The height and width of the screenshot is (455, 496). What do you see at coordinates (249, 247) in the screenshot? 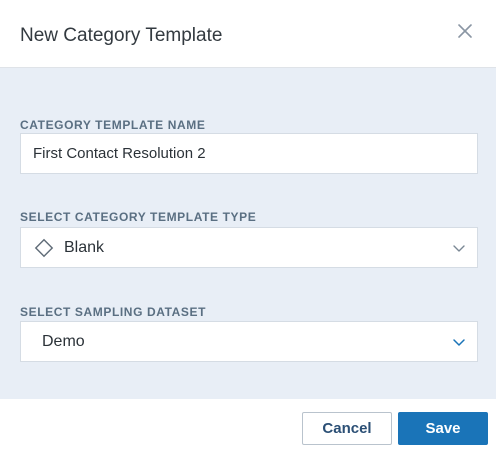
I see `template-type-select: Blank` at bounding box center [249, 247].